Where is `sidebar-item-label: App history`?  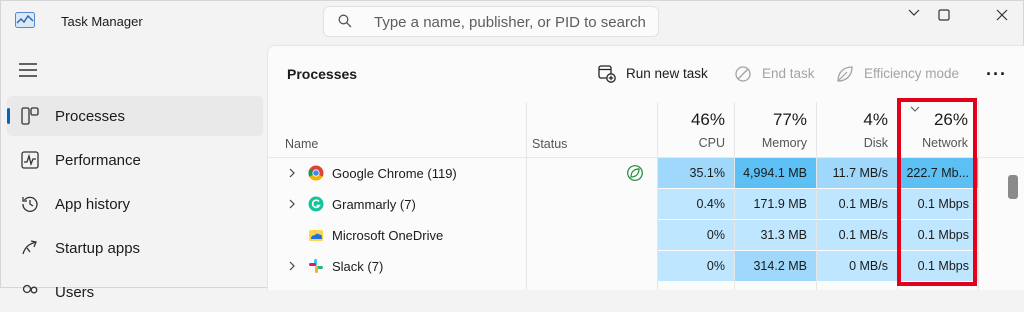 sidebar-item-label: App history is located at coordinates (93, 204).